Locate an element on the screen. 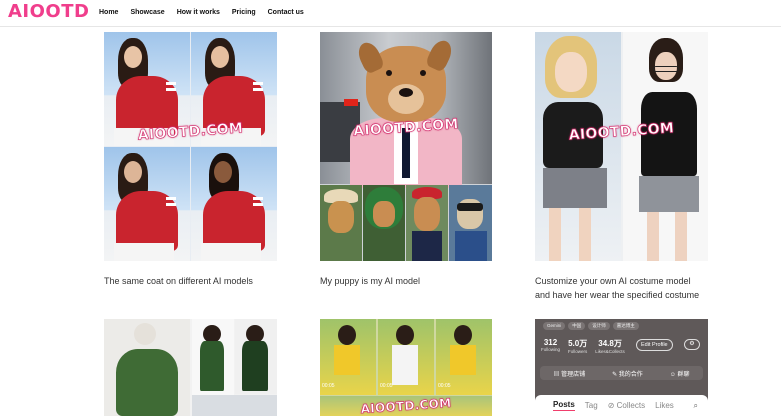  caption-line-1: Customize your own AI costume model is located at coordinates (613, 281).